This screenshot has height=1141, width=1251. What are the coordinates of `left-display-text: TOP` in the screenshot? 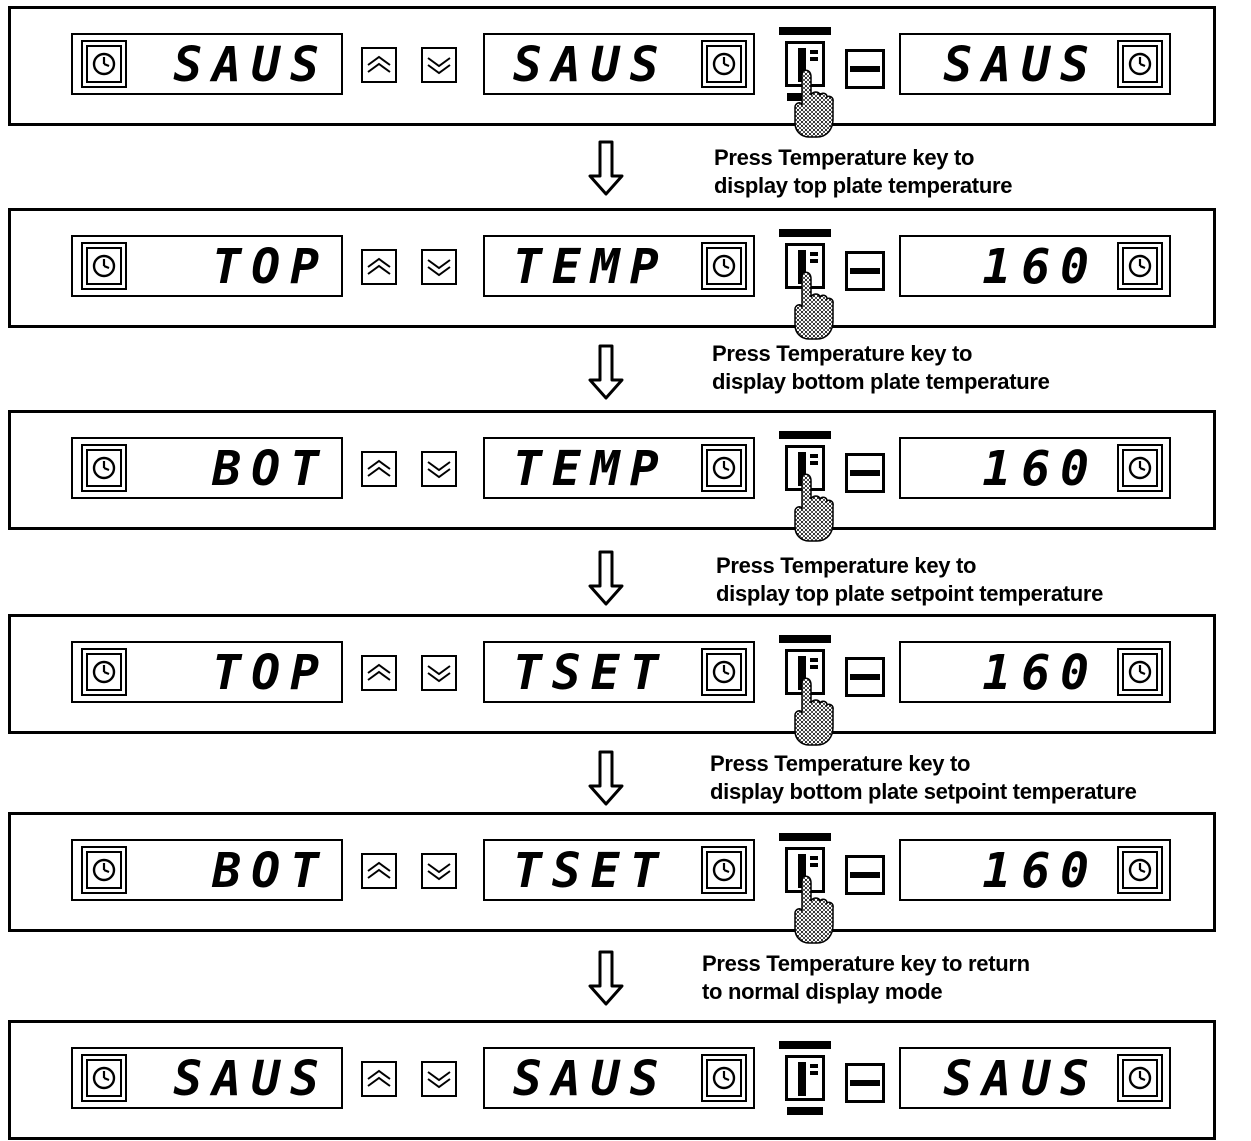 It's located at (270, 673).